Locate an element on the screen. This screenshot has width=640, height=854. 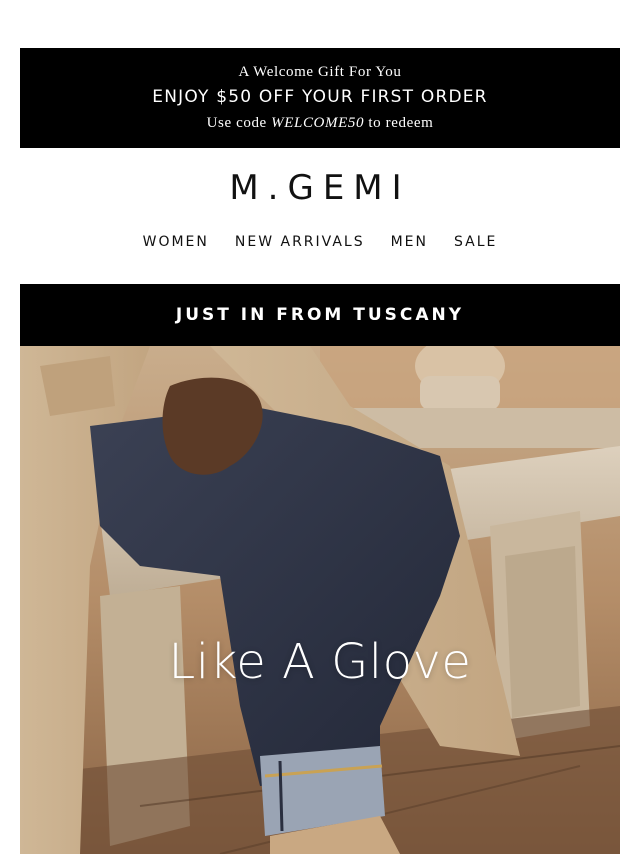
main-nav: WOMEN NEW ARRIVALS MEN SALE is located at coordinates (320, 242).